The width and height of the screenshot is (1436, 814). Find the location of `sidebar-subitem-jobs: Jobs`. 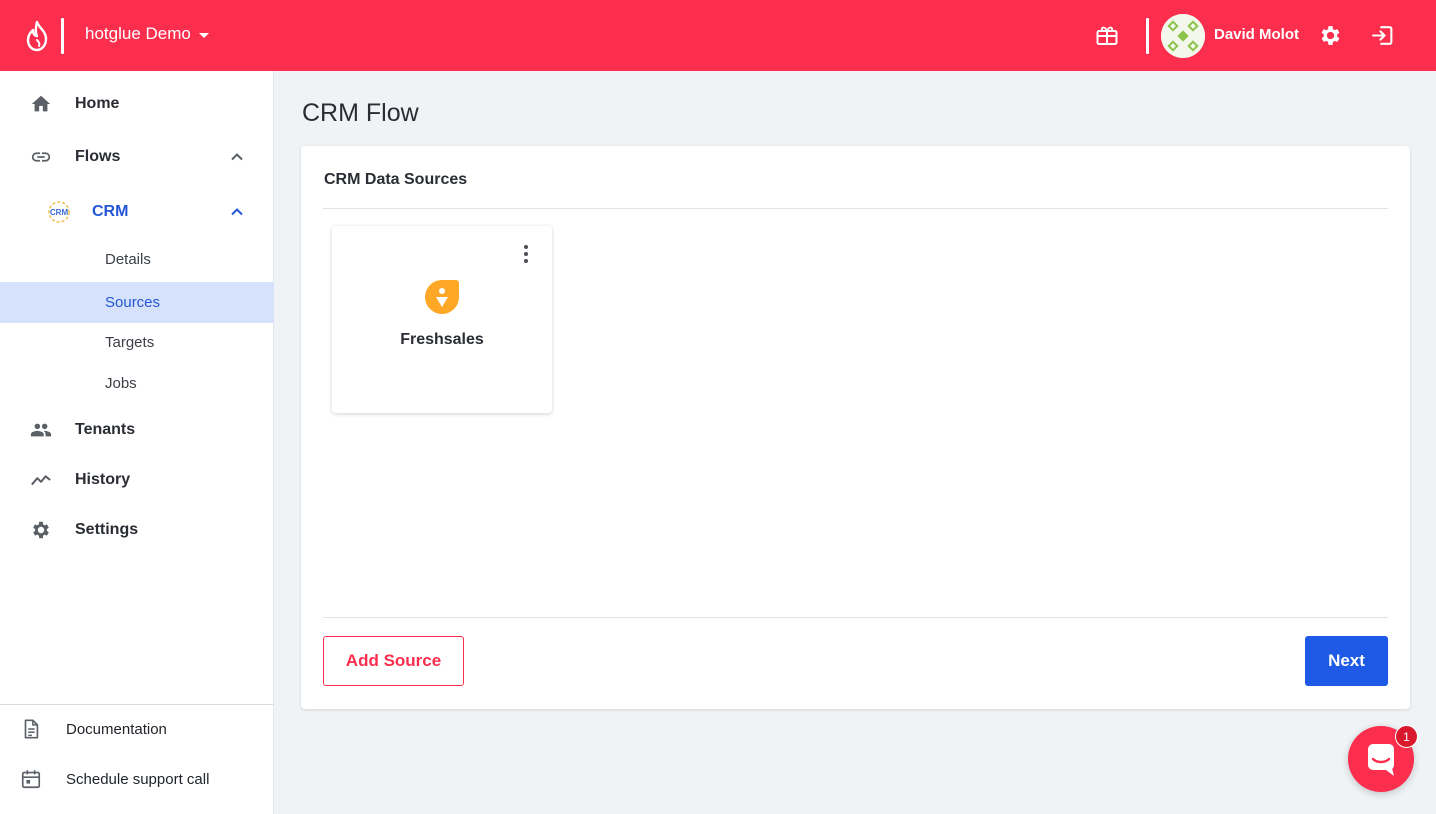

sidebar-subitem-jobs: Jobs is located at coordinates (137, 383).